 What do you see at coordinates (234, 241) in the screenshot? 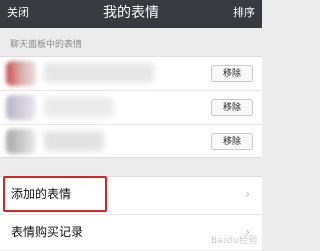
I see `watermark: Baidu经验` at bounding box center [234, 241].